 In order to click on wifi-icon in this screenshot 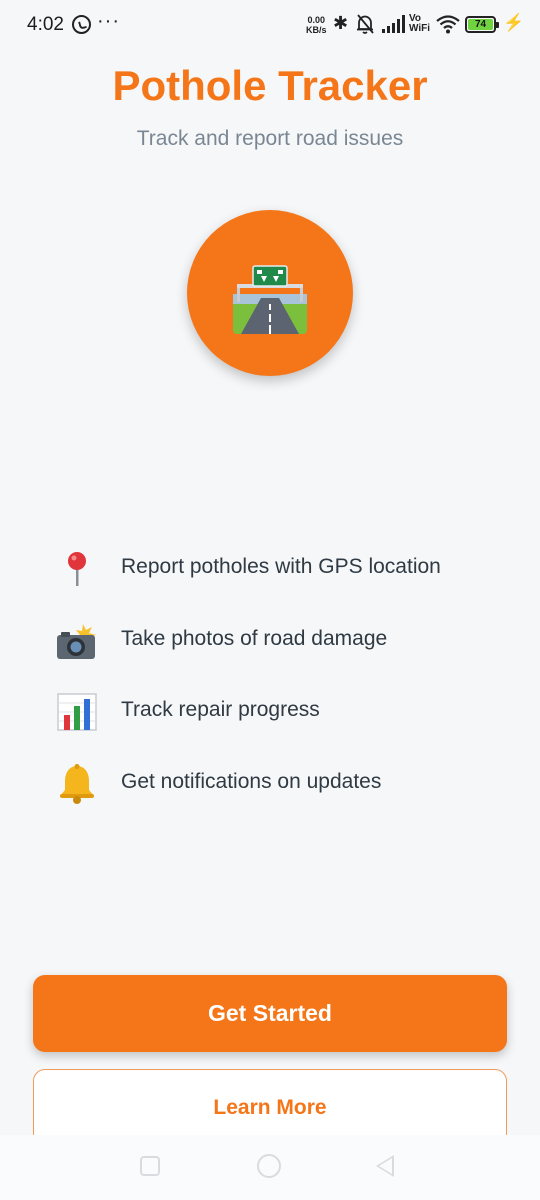, I will do `click(448, 24)`.